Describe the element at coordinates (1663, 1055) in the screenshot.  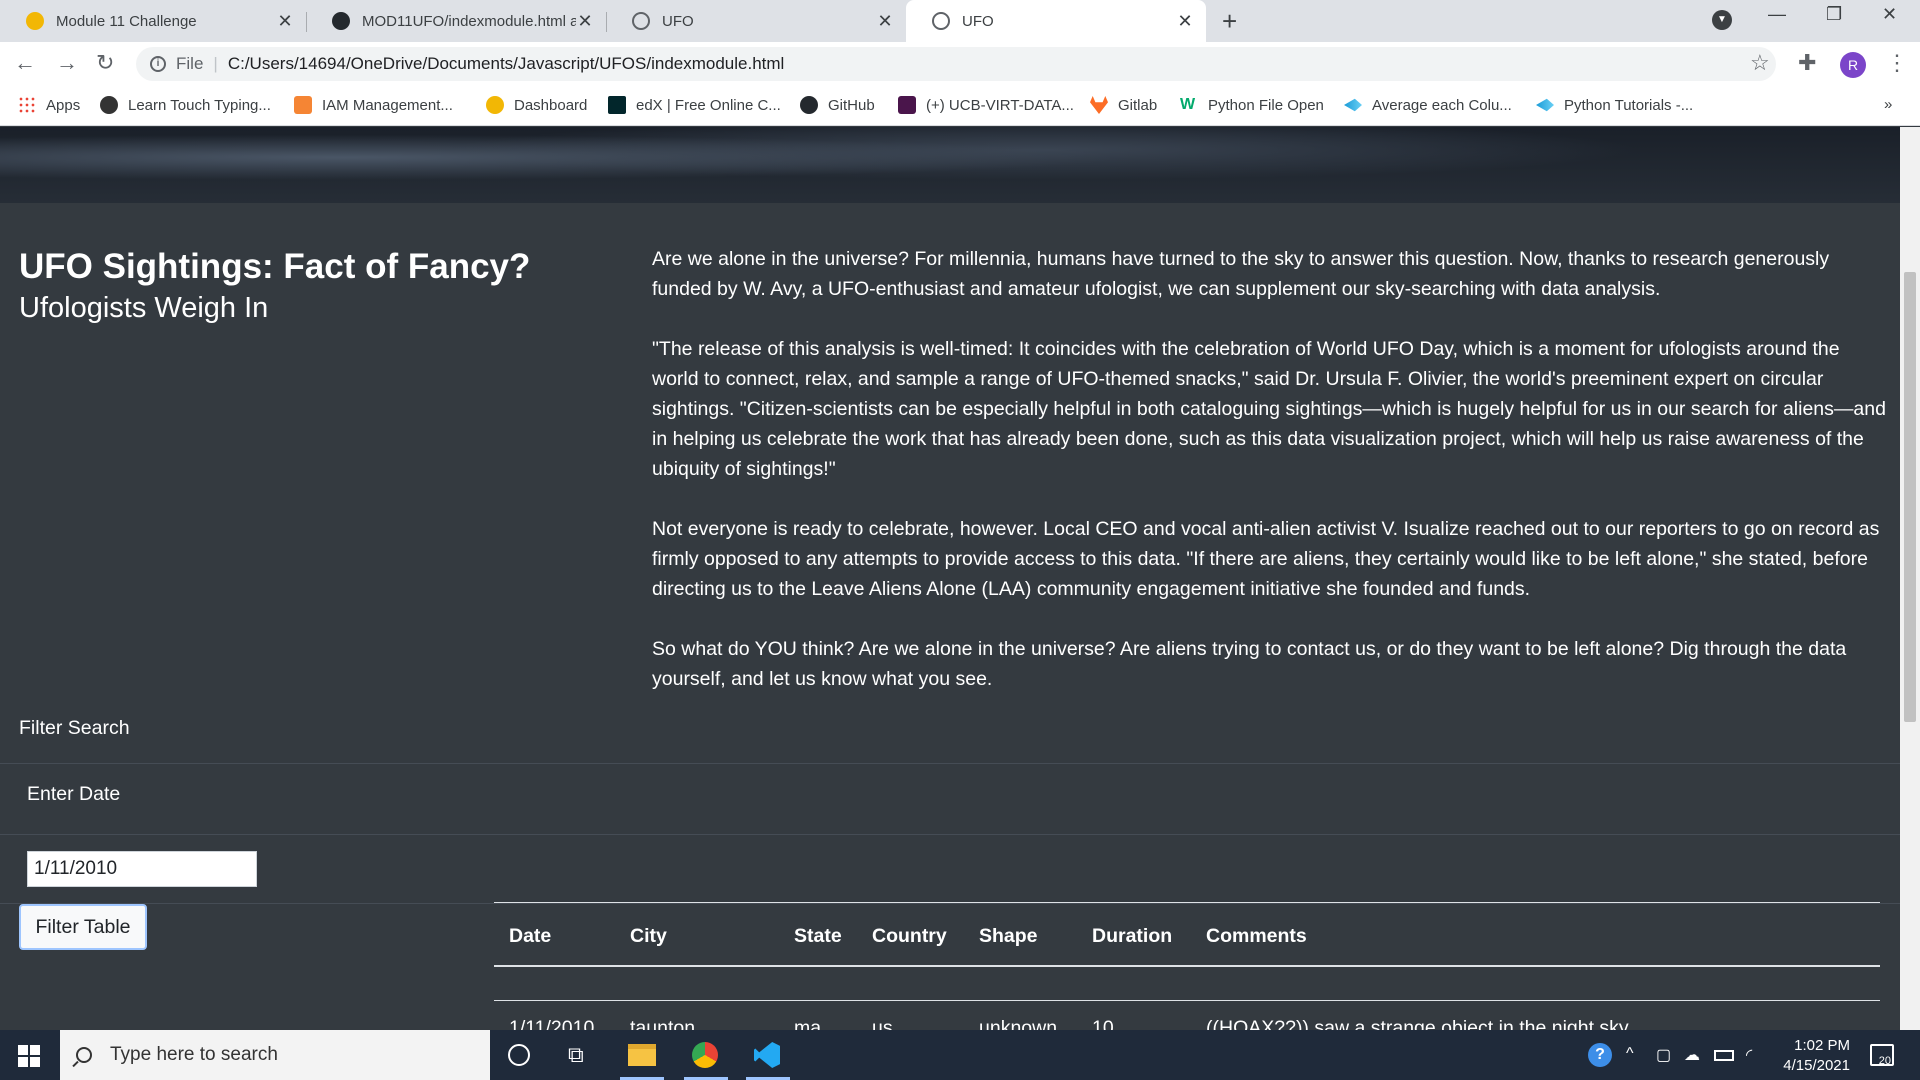
I see `meet-now-icon: ▢` at that location.